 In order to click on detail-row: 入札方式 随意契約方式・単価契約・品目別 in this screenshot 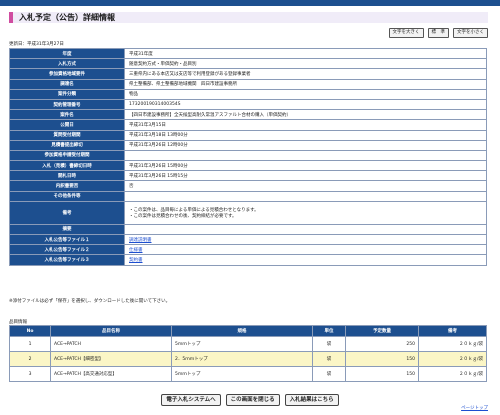, I will do `click(248, 64)`.